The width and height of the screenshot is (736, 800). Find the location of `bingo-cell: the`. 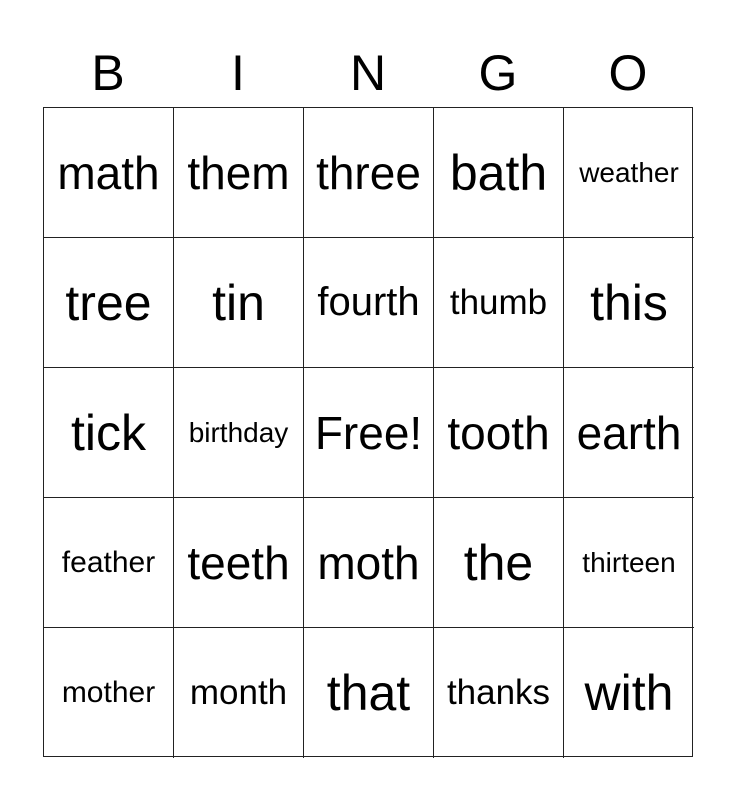

bingo-cell: the is located at coordinates (499, 563).